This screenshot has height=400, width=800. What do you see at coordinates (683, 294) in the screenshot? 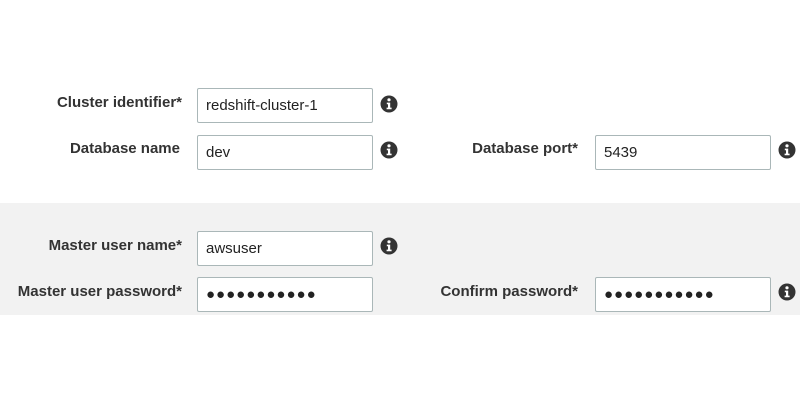
I see `confirm-password-input` at bounding box center [683, 294].